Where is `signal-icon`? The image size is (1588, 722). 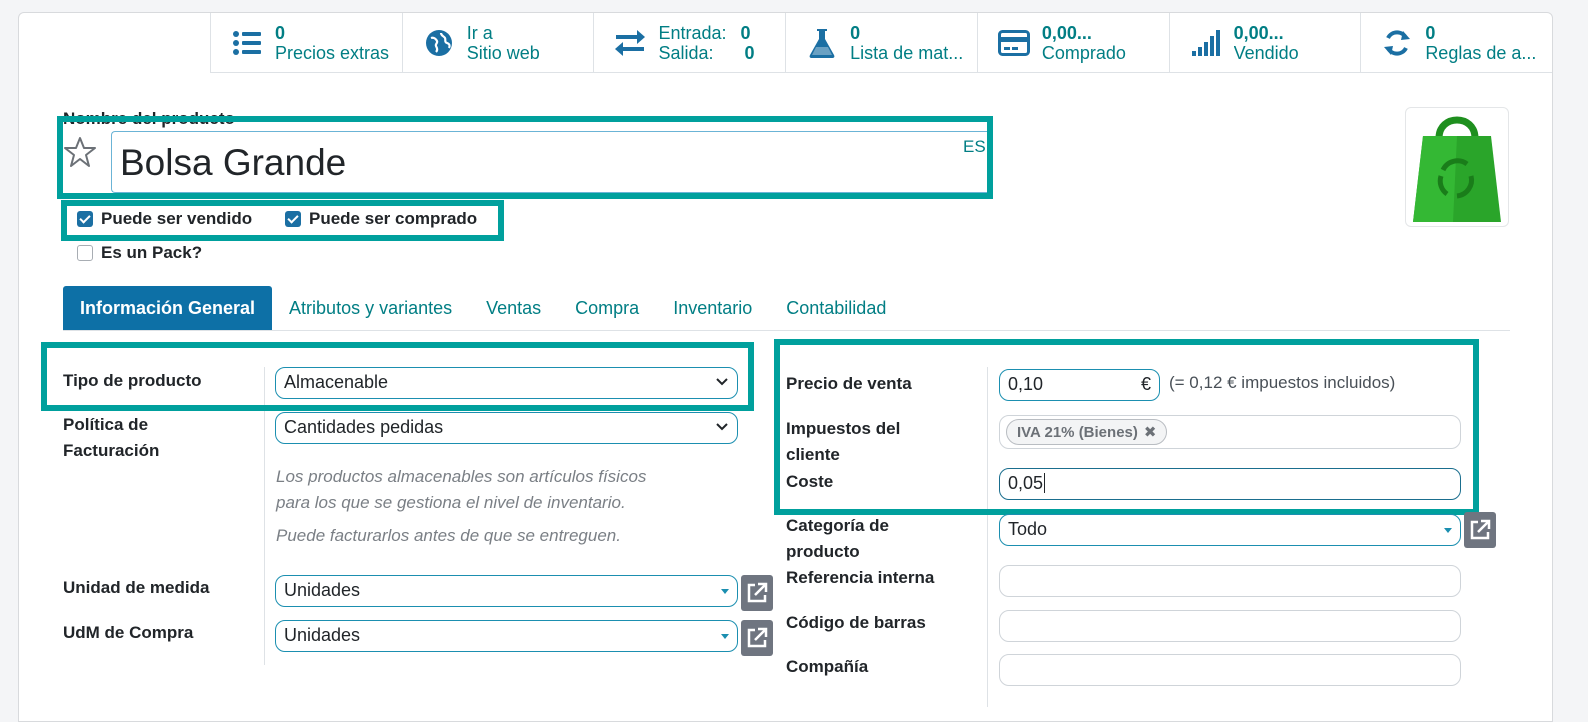 signal-icon is located at coordinates (1206, 43).